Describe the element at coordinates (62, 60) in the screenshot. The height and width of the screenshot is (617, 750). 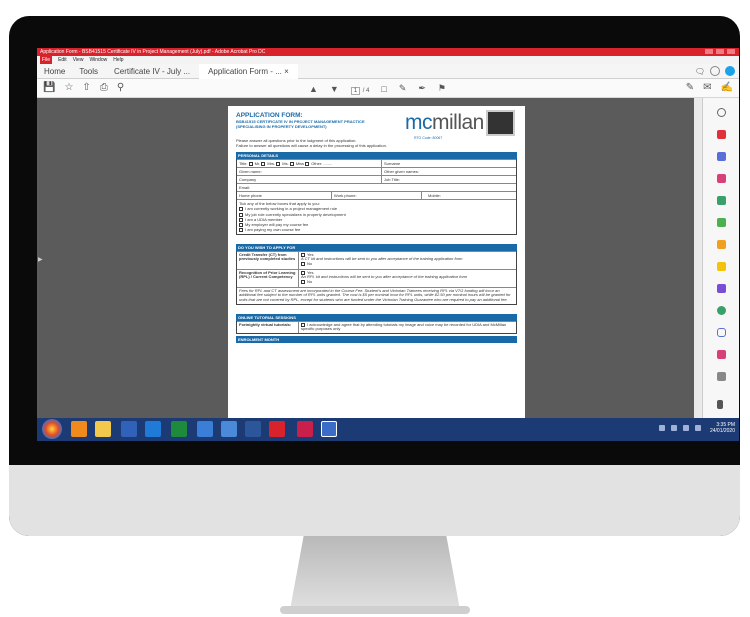
I see `menu-edit: Edit` at that location.